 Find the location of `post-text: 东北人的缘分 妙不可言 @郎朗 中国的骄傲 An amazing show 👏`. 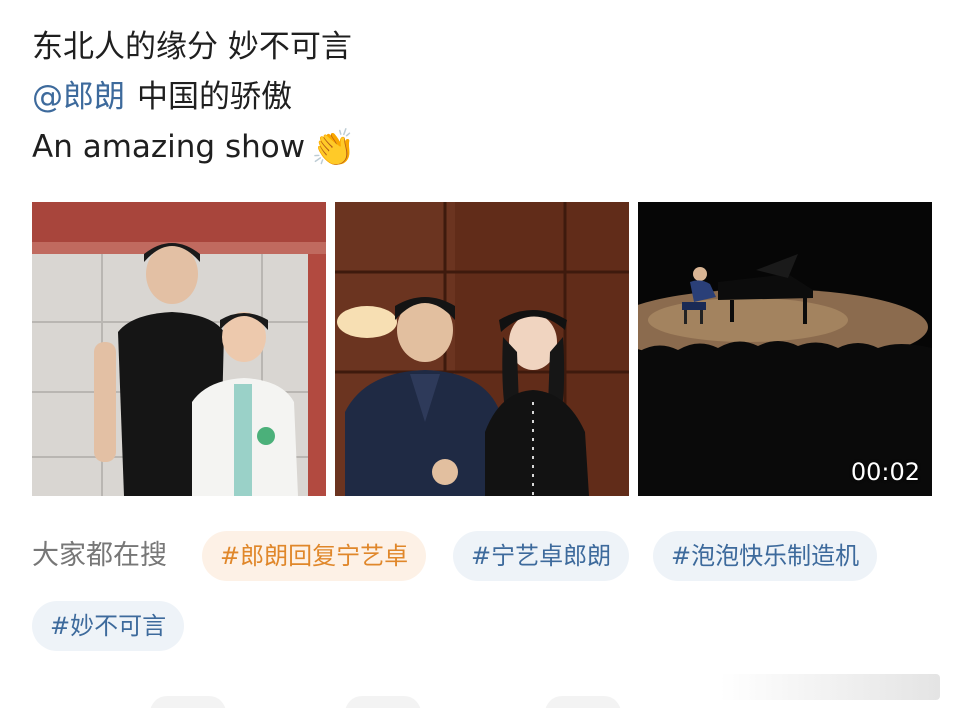

post-text: 东北人的缘分 妙不可言 @郎朗 中国的骄傲 An amazing show 👏 is located at coordinates (194, 98).